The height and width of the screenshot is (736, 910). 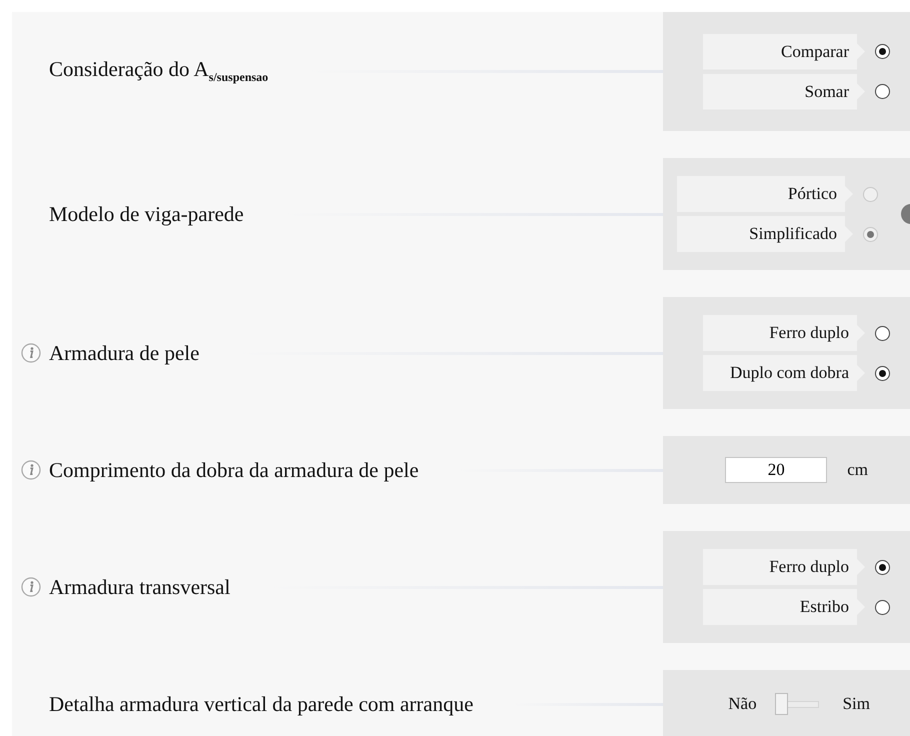 What do you see at coordinates (784, 607) in the screenshot?
I see `option-label: Estribo` at bounding box center [784, 607].